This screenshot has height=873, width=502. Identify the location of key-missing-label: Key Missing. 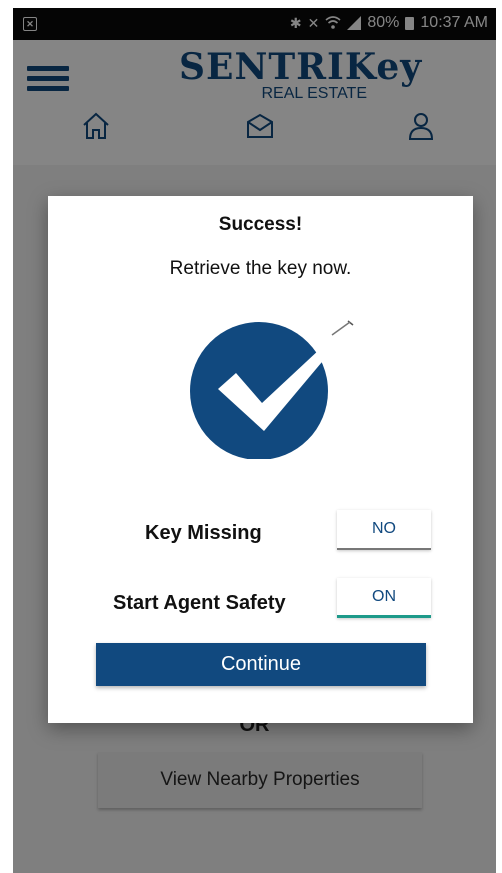
(203, 533).